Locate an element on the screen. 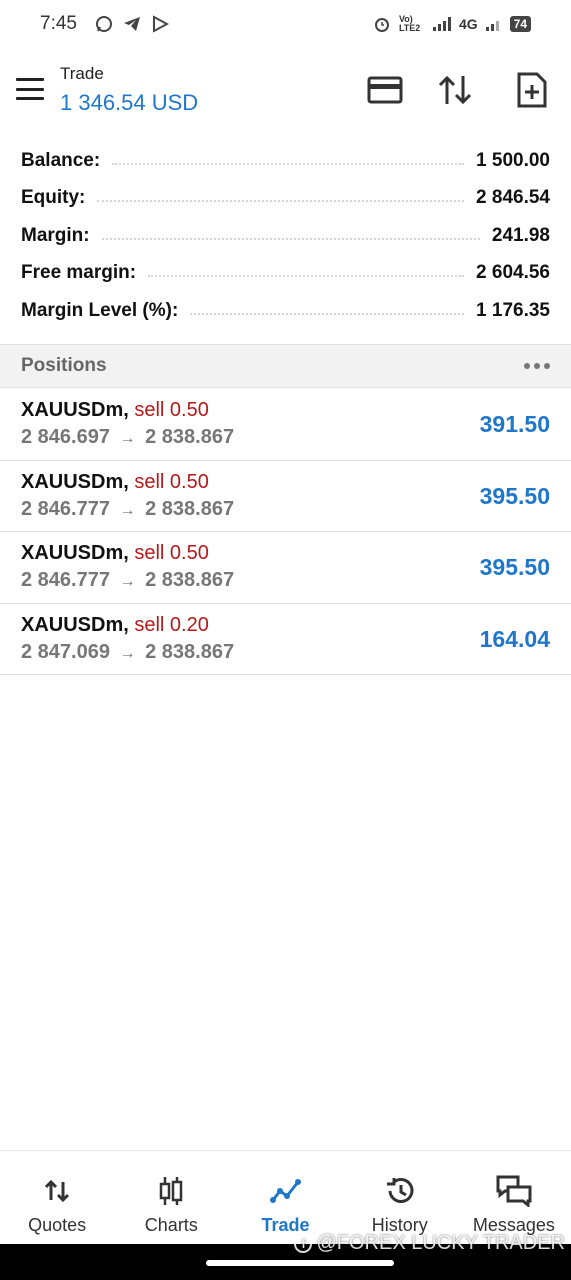  nav-quotes: Quotes is located at coordinates (57, 1197).